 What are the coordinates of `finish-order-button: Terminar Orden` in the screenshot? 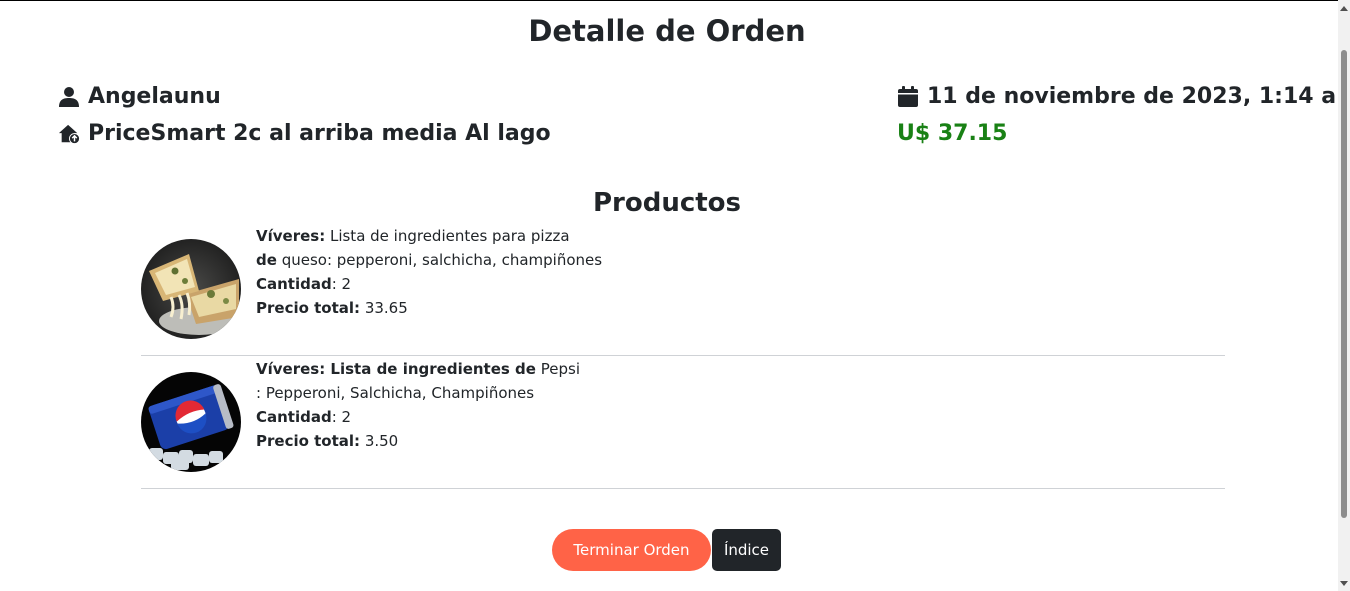 It's located at (631, 550).